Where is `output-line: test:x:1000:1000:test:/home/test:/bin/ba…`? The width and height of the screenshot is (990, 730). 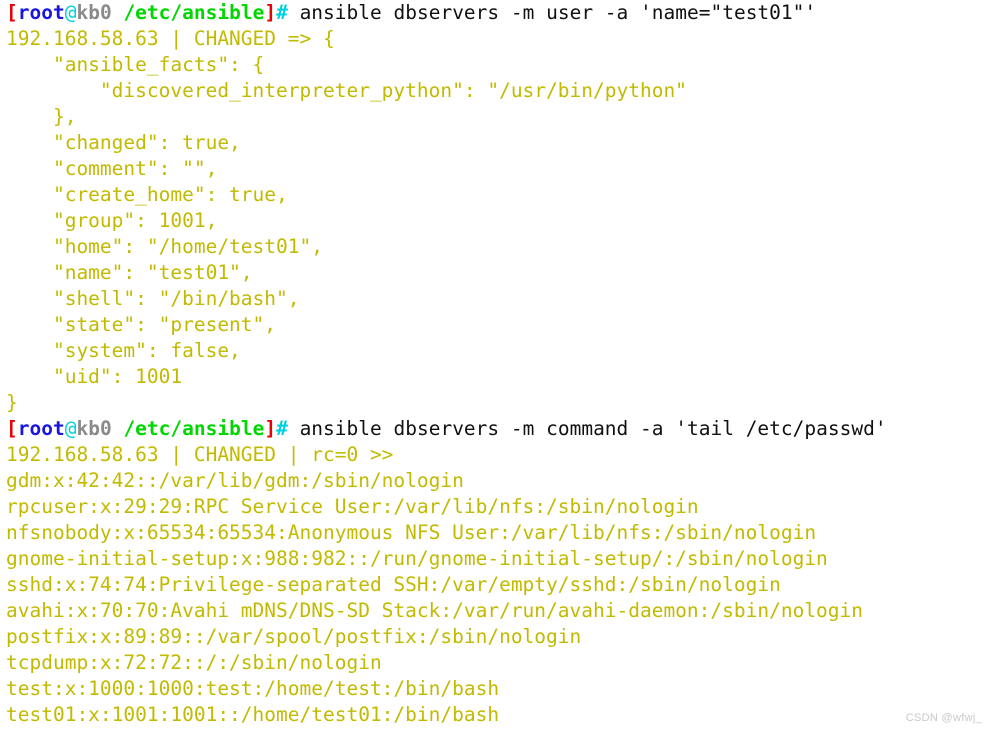
output-line: test:x:1000:1000:test:/home/test:/bin/ba… is located at coordinates (253, 688).